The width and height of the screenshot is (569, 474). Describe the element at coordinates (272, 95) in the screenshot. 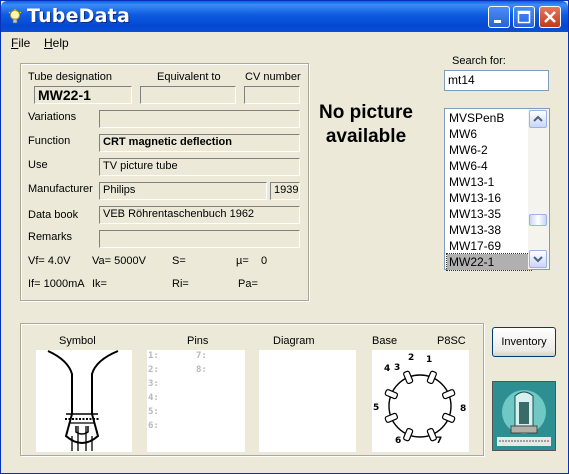

I see `cv-number-field` at that location.